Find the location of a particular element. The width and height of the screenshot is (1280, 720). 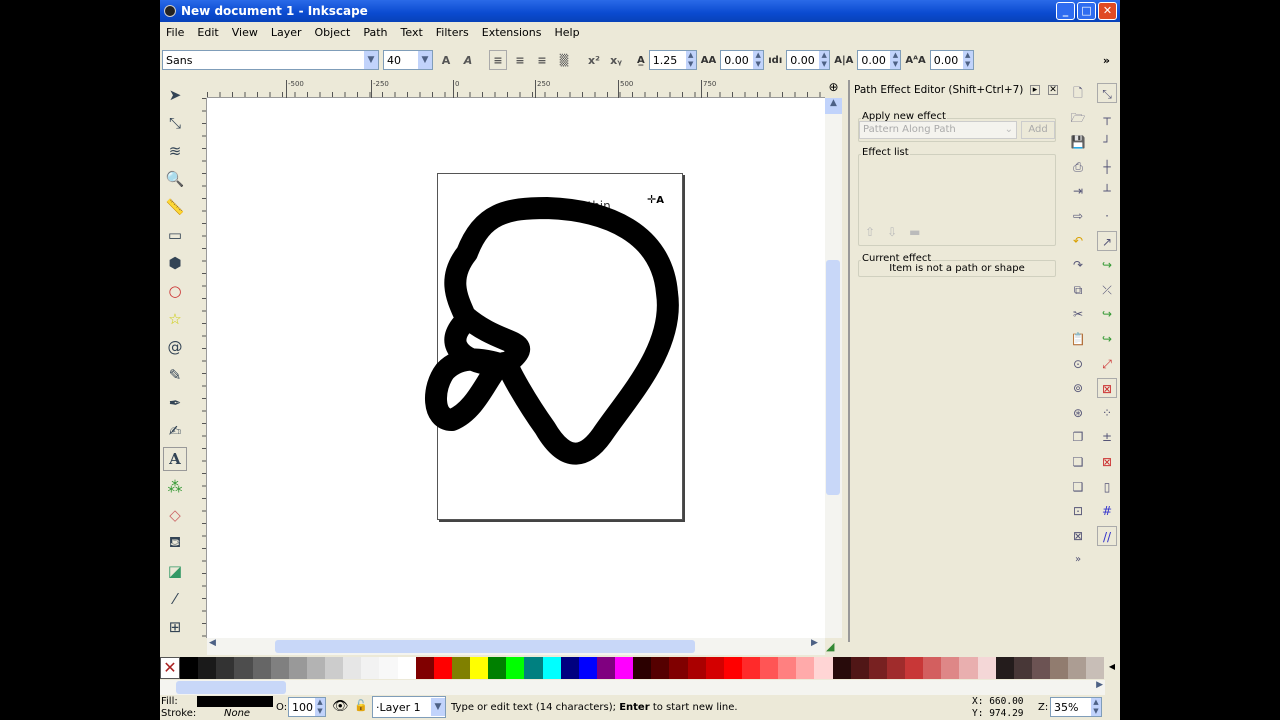

horizontal-scrollbar: ◀ ▶ is located at coordinates (516, 646).